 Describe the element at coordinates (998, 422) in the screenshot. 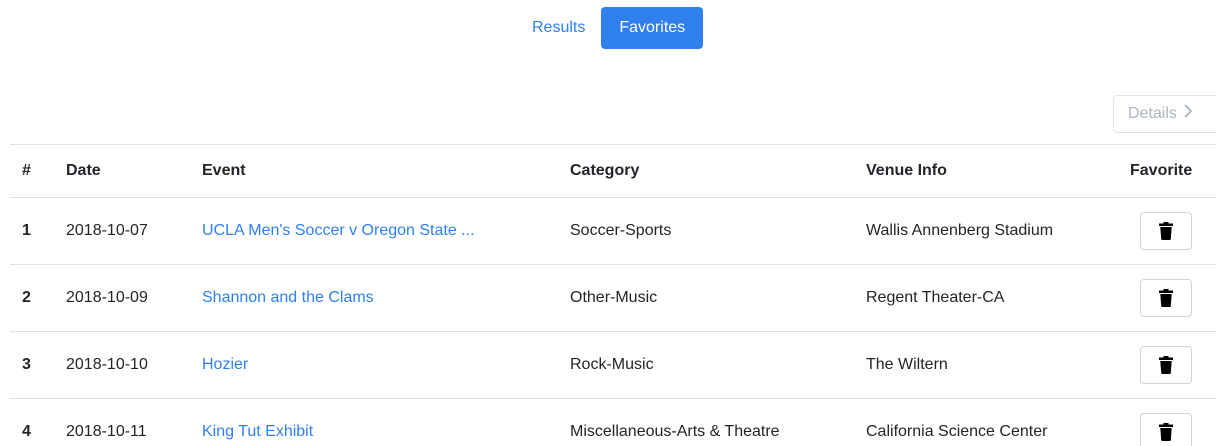

I see `row-venue: California Science Center` at that location.